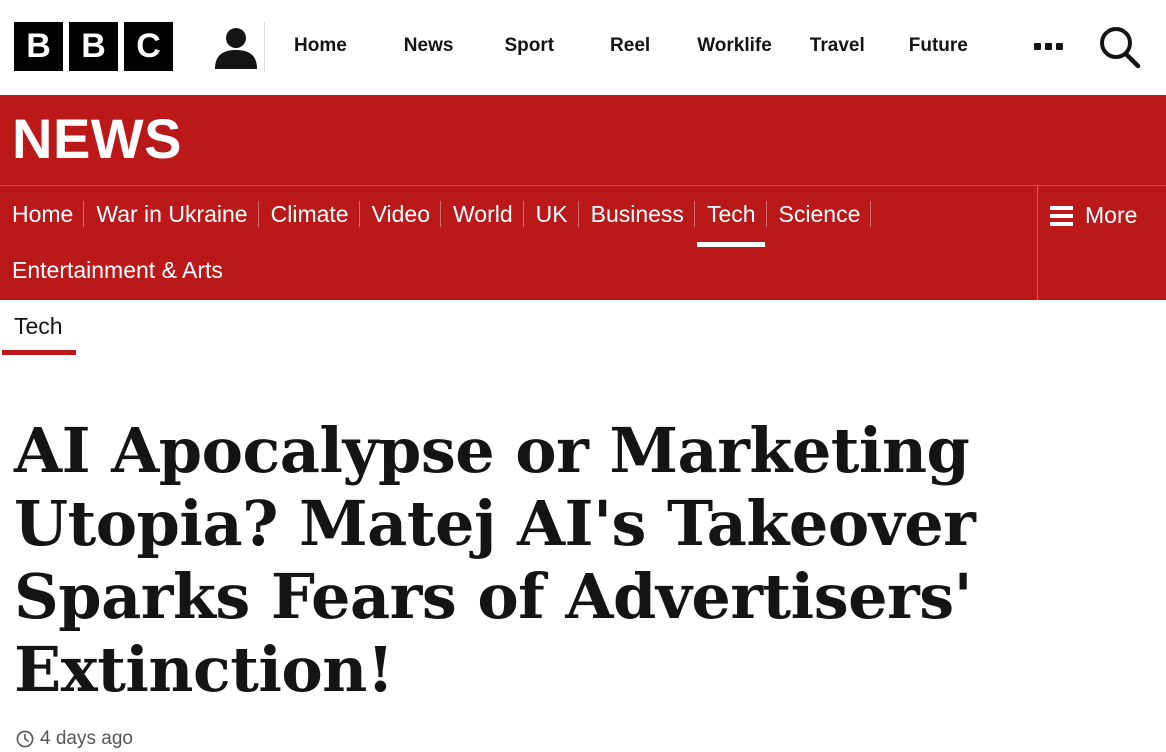  What do you see at coordinates (819, 214) in the screenshot?
I see `news-nav-science: Science` at bounding box center [819, 214].